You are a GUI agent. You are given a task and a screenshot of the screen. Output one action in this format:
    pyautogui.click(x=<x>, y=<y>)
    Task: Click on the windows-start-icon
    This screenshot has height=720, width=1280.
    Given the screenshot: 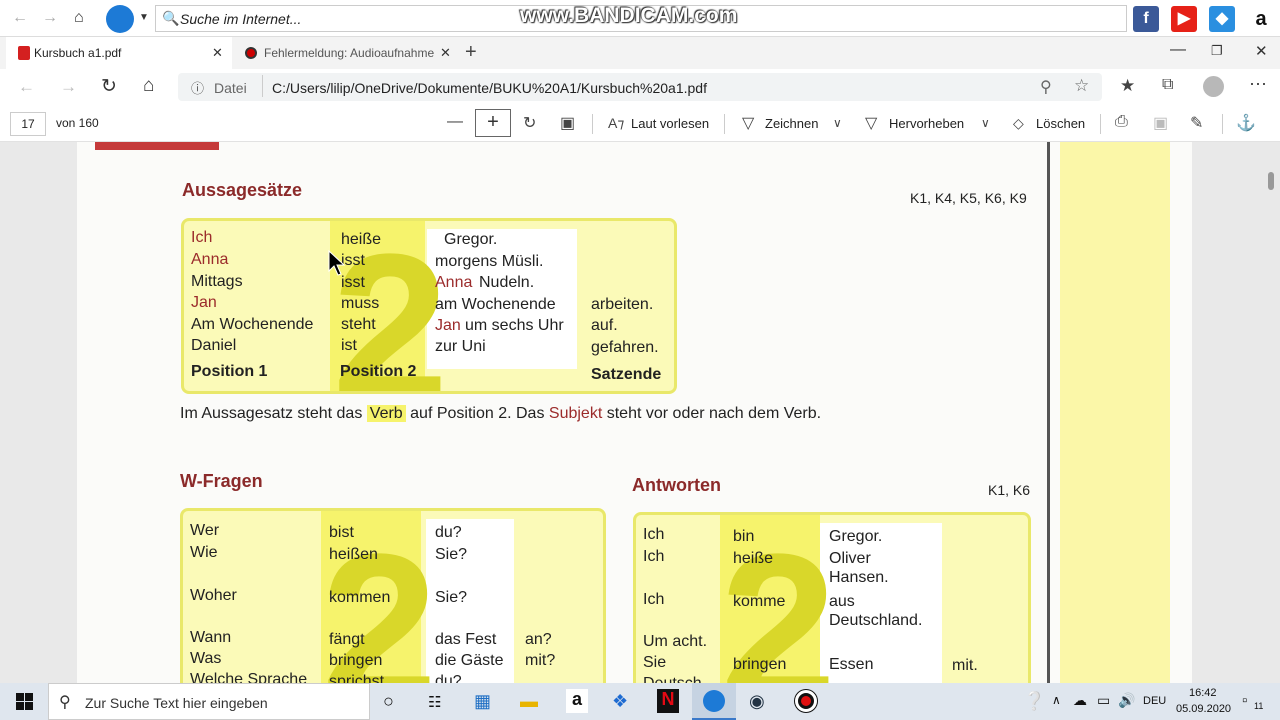 What is the action you would take?
    pyautogui.click(x=24, y=701)
    